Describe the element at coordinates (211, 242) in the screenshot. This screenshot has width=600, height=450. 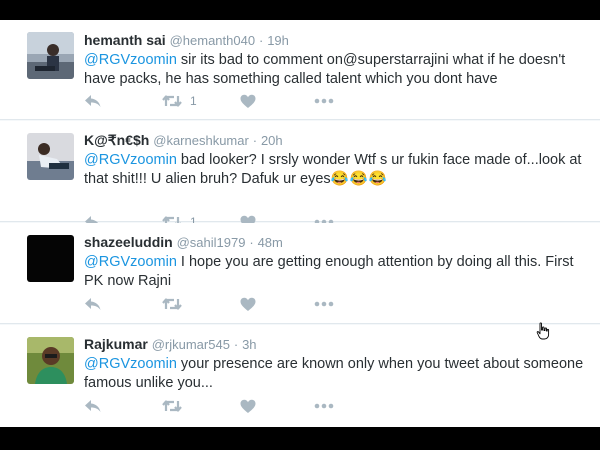
I see `username: @sahil1979` at that location.